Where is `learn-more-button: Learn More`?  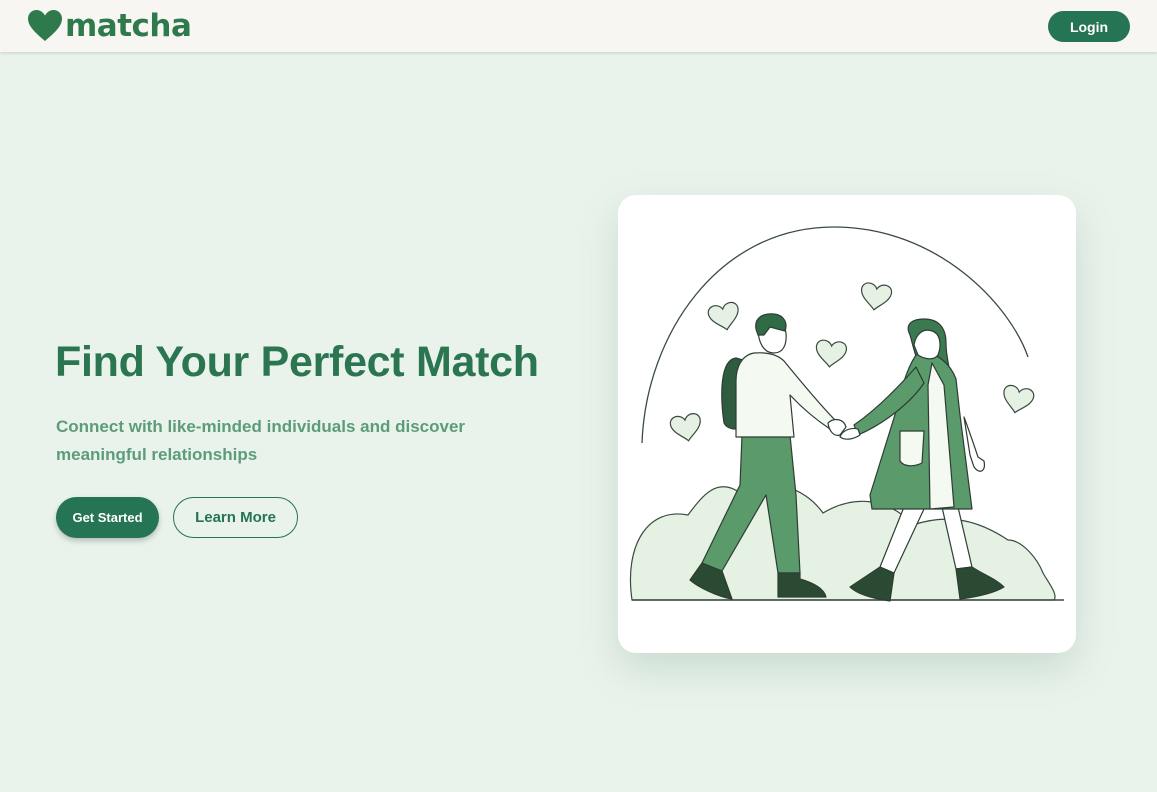
learn-more-button: Learn More is located at coordinates (235, 517).